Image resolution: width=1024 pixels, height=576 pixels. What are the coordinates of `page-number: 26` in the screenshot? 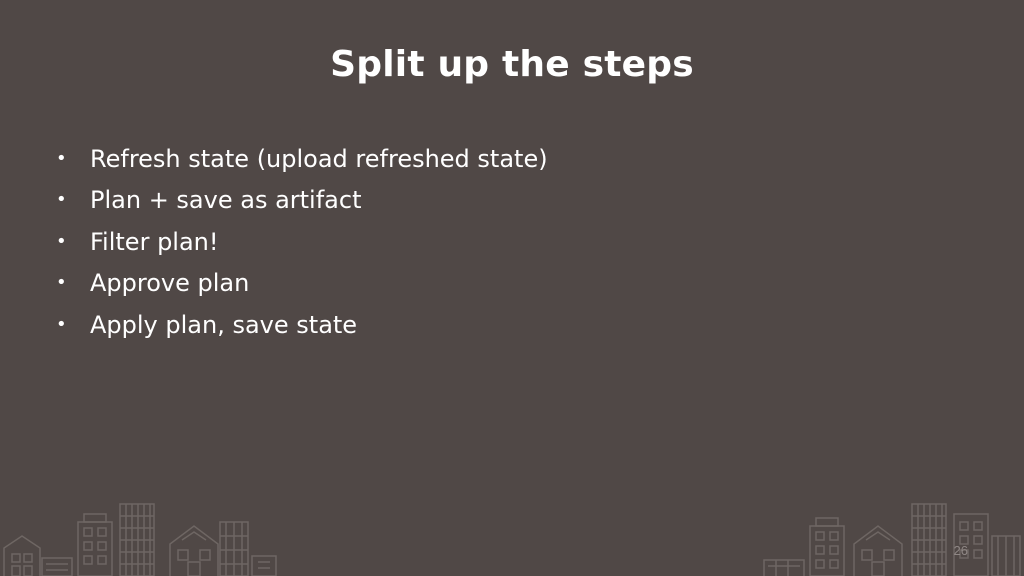 It's located at (960, 550).